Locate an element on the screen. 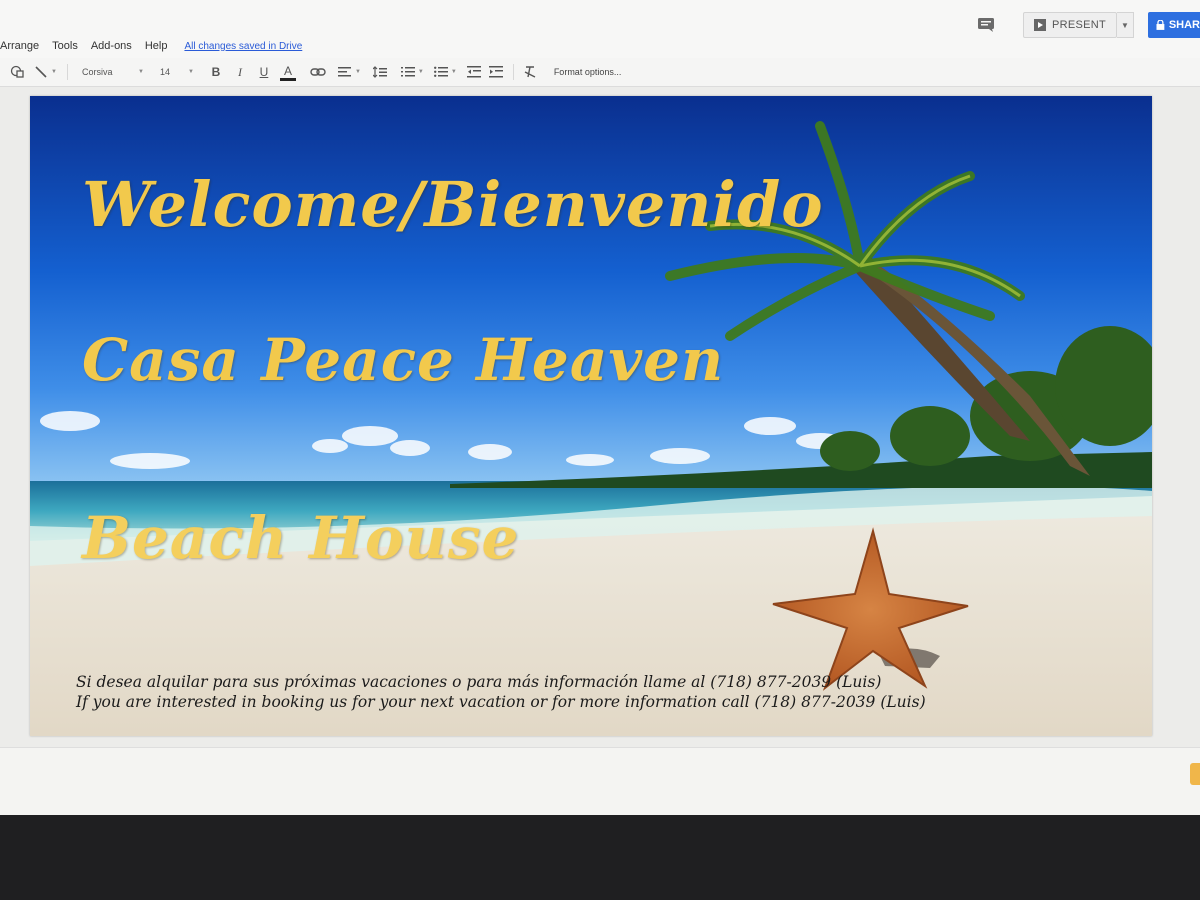 Image resolution: width=1200 pixels, height=900 pixels. font-size-value: 14 is located at coordinates (164, 72).